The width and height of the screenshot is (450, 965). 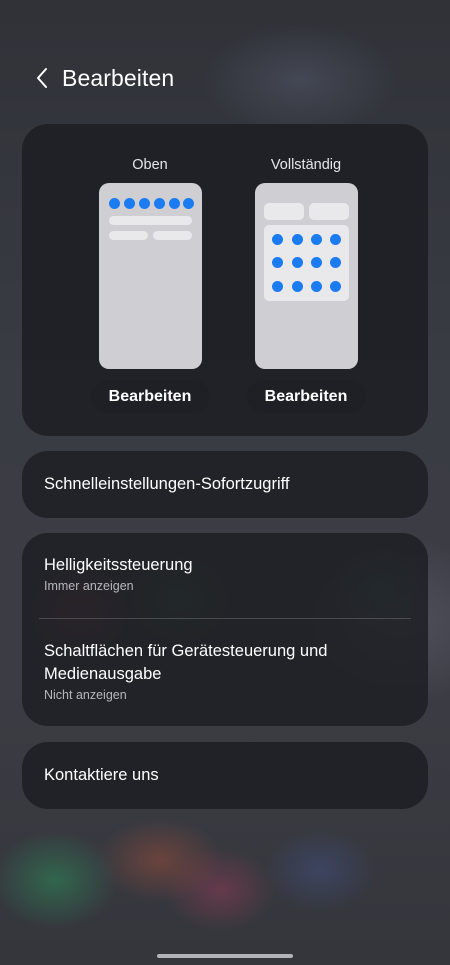 I want to click on brightness-control-item: Helligkeitssteuerung Immer anzeigen, so click(x=225, y=573).